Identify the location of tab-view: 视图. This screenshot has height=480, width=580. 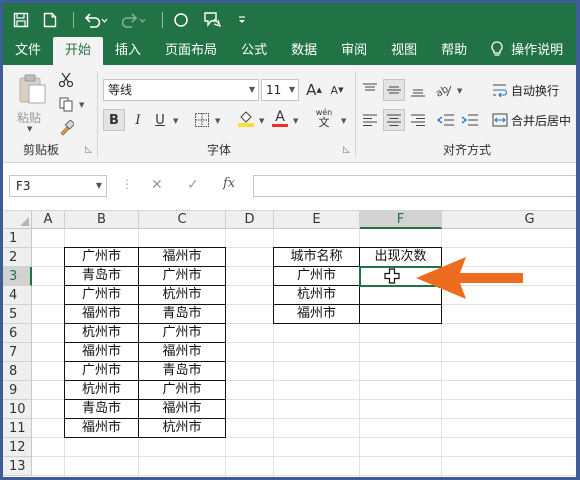
(404, 51).